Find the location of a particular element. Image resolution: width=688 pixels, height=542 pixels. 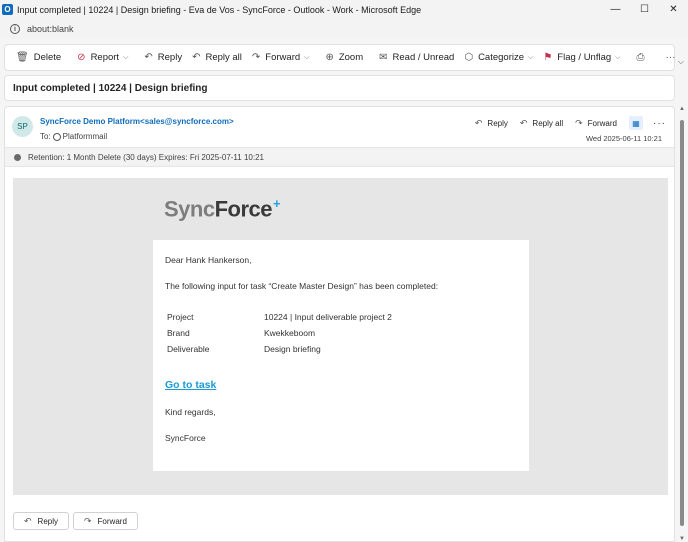

header-forward-button: ↷ Forward is located at coordinates (596, 123).